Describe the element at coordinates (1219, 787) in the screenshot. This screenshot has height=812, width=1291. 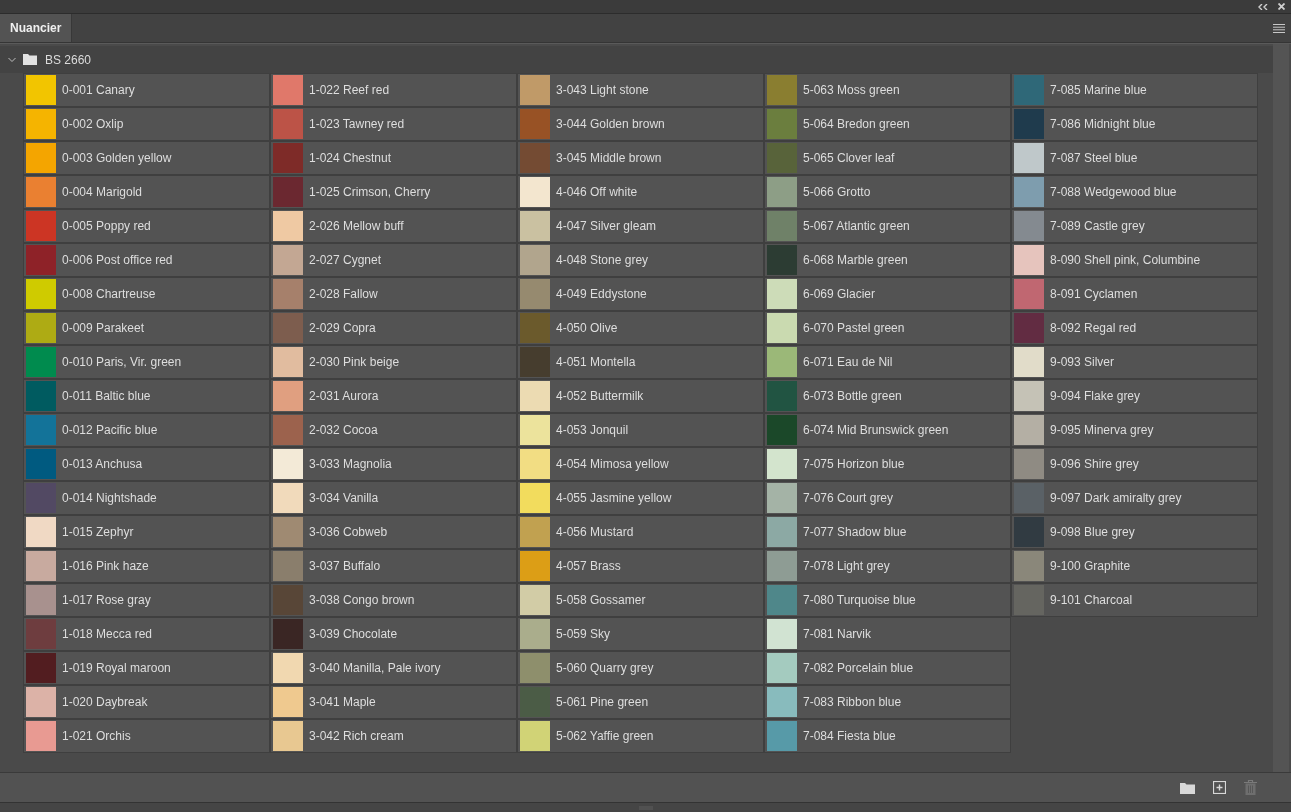
I see `new-swatch-icon` at that location.